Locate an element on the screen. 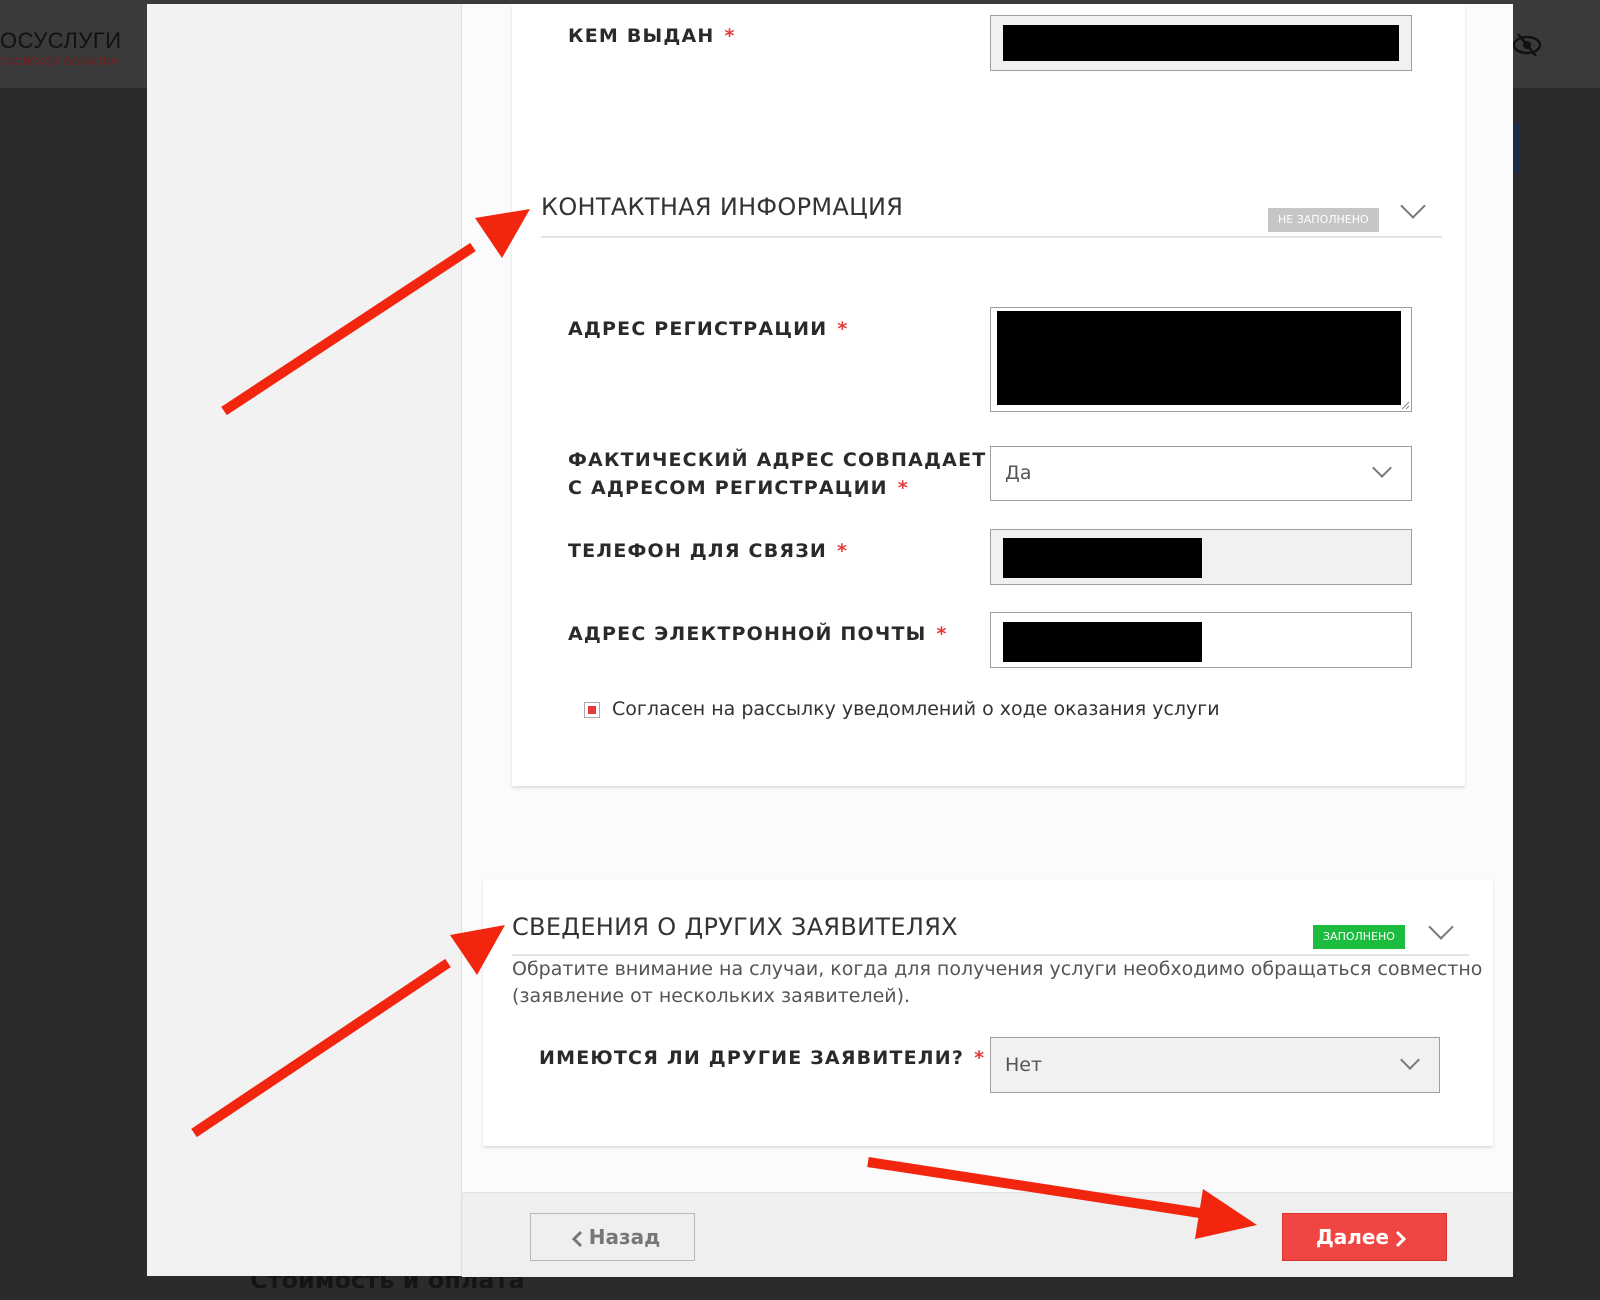 Image resolution: width=1600 pixels, height=1300 pixels. site-logo-subtitle: СКОВСКОЙ ОБЛАСТИ is located at coordinates (58, 62).